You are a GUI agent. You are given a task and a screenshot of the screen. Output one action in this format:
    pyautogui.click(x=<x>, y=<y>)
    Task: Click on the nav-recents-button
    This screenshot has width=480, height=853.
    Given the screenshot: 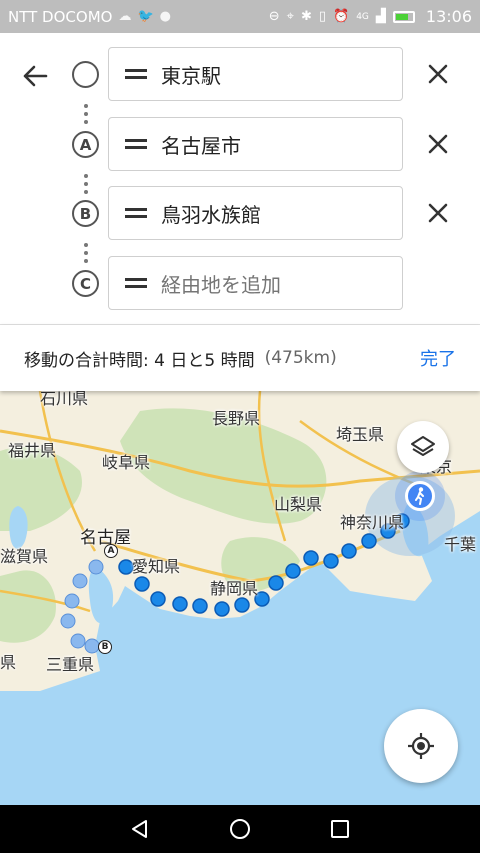 What is the action you would take?
    pyautogui.click(x=340, y=829)
    